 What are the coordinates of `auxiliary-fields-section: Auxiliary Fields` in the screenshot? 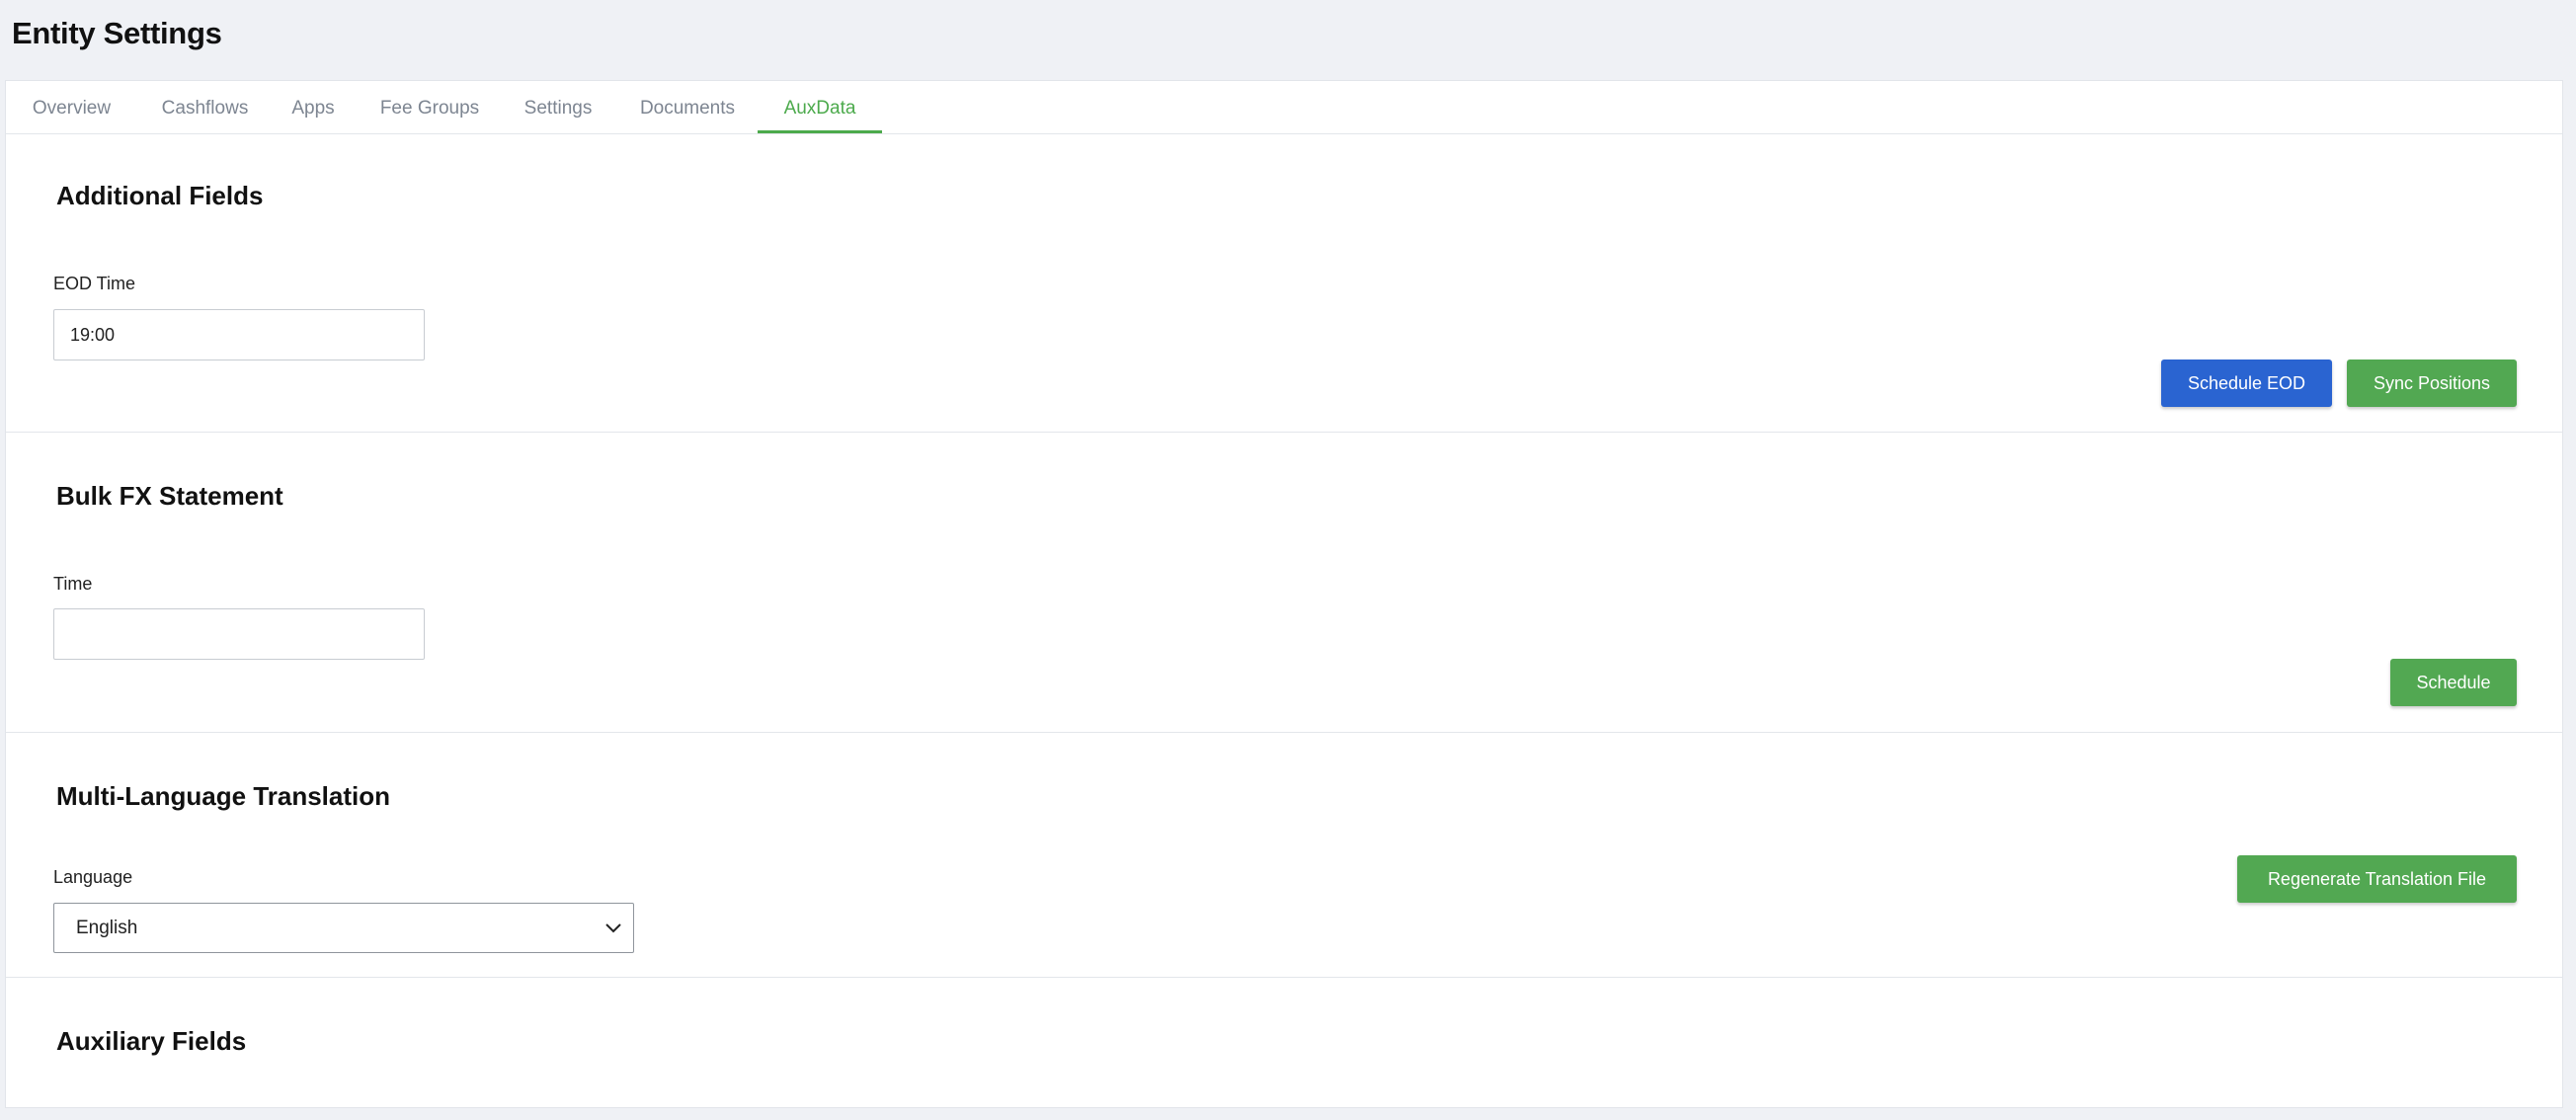 It's located at (1284, 1042).